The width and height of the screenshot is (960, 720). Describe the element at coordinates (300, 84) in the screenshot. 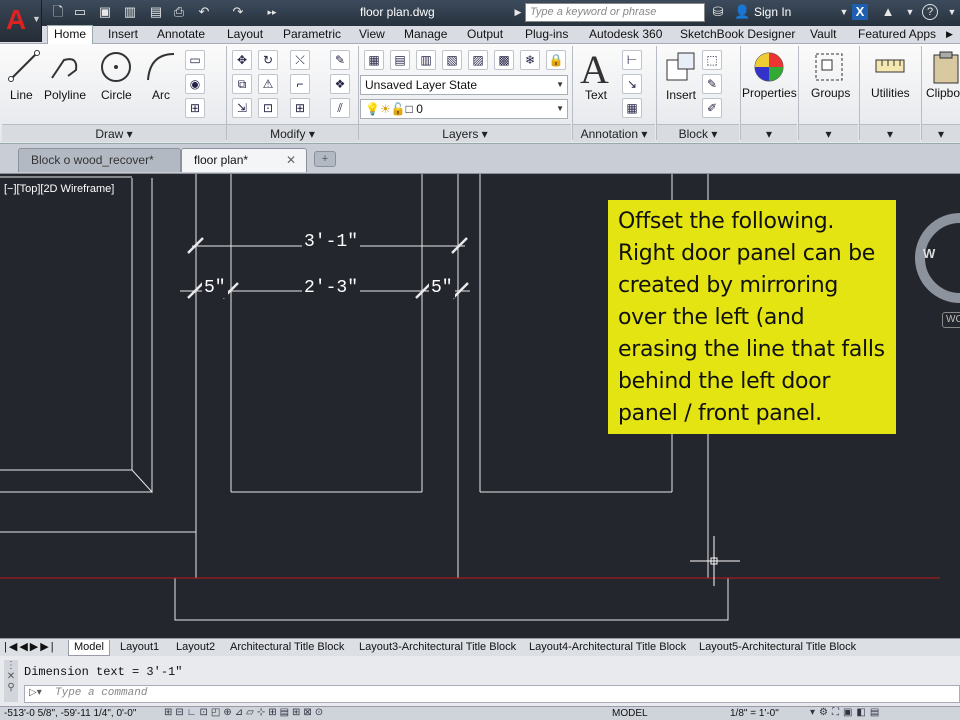

I see `fillet-icon: ⌐` at that location.